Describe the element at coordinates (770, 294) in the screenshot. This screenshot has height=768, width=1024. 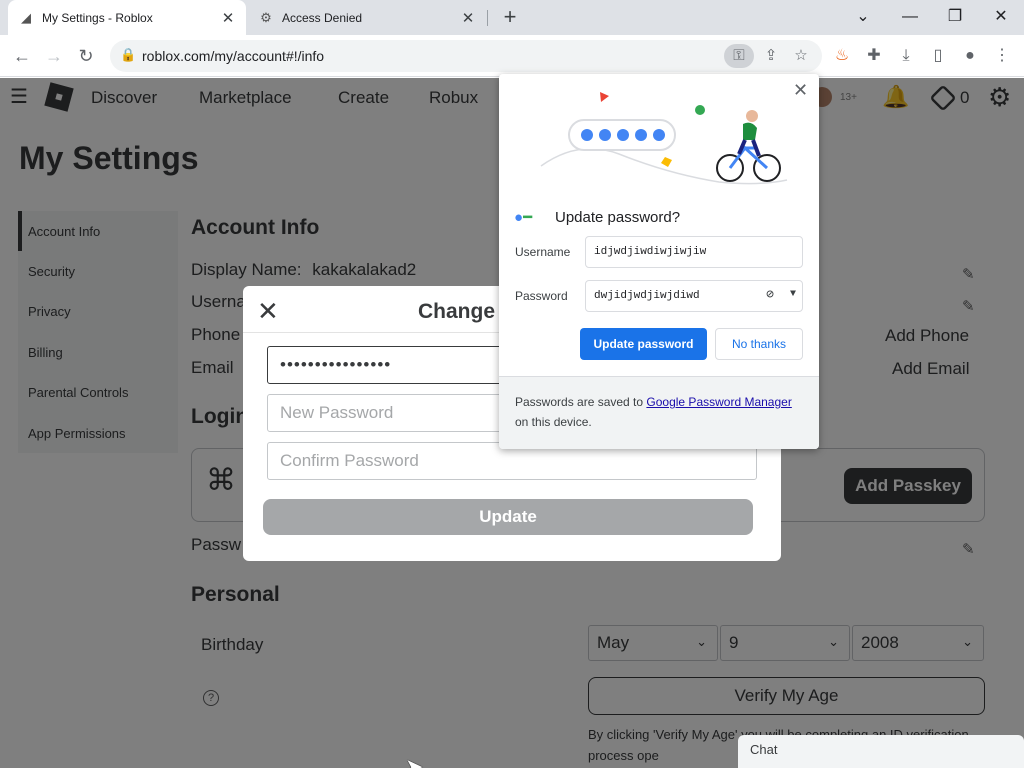
I see `hide-password-eye-icon: ⊘` at that location.